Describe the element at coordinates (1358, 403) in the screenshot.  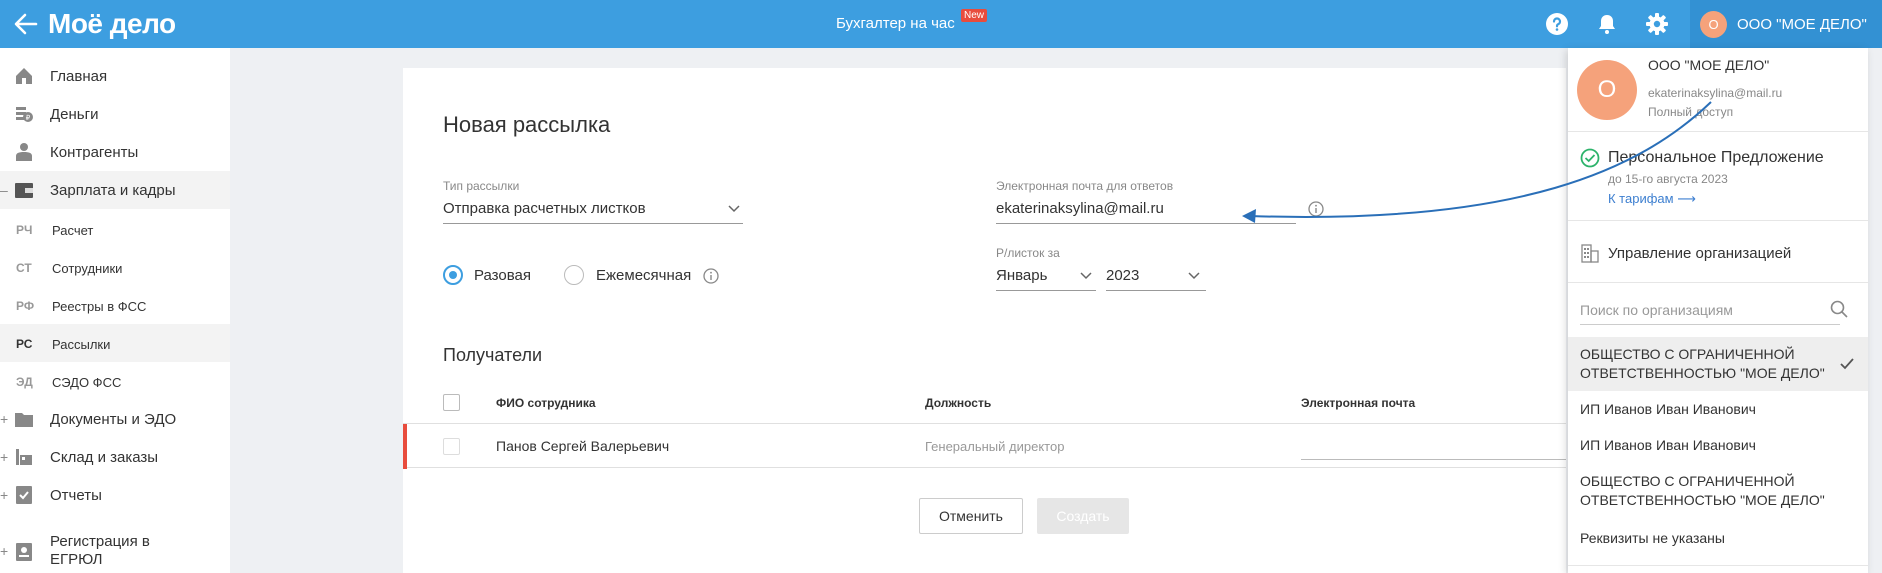
I see `column-header-email: Электронная почта` at that location.